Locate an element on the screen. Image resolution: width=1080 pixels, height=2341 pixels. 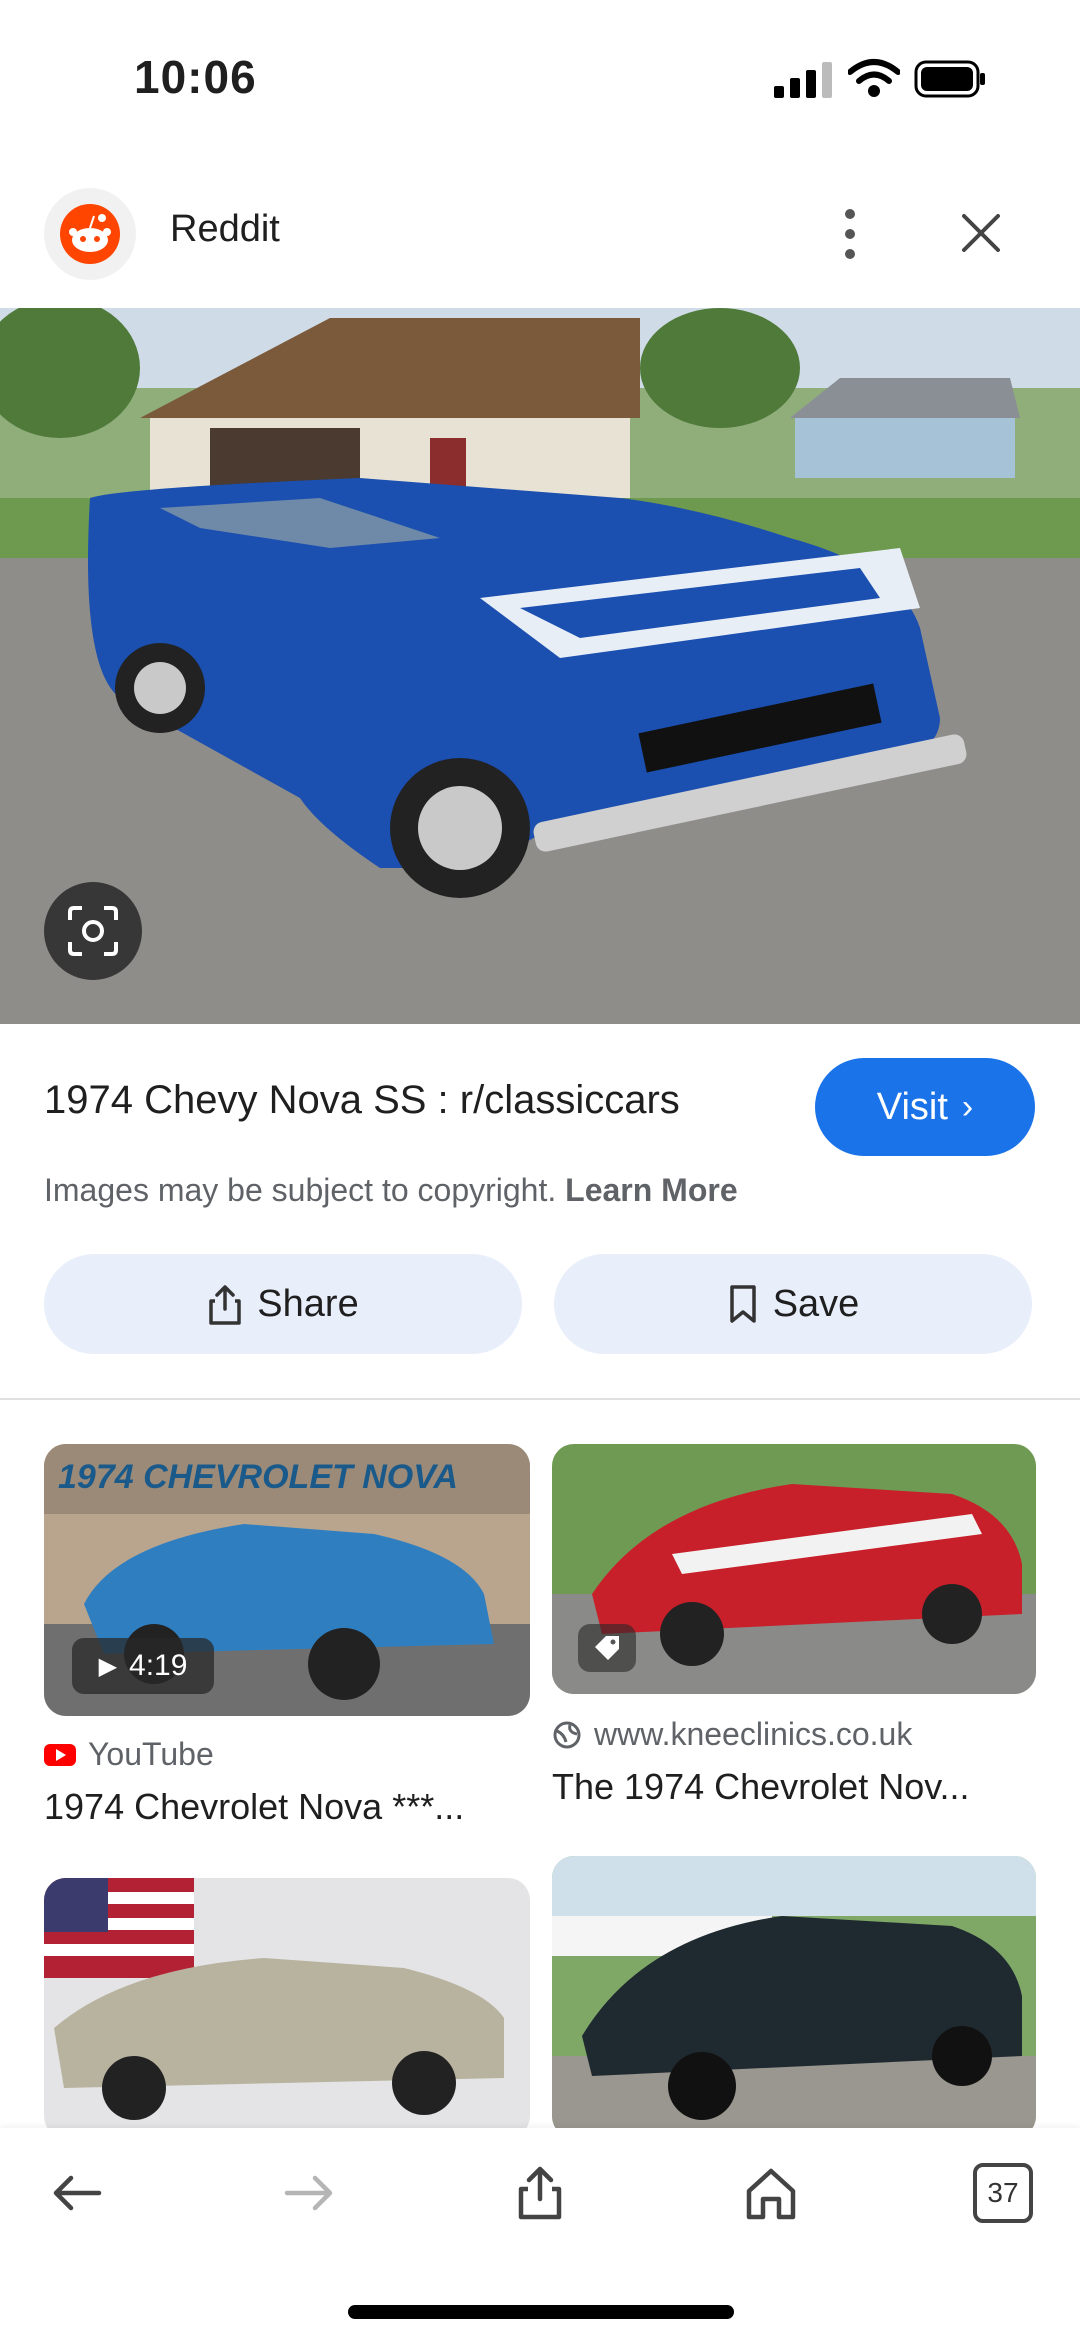
save-label: Save is located at coordinates (816, 1303).